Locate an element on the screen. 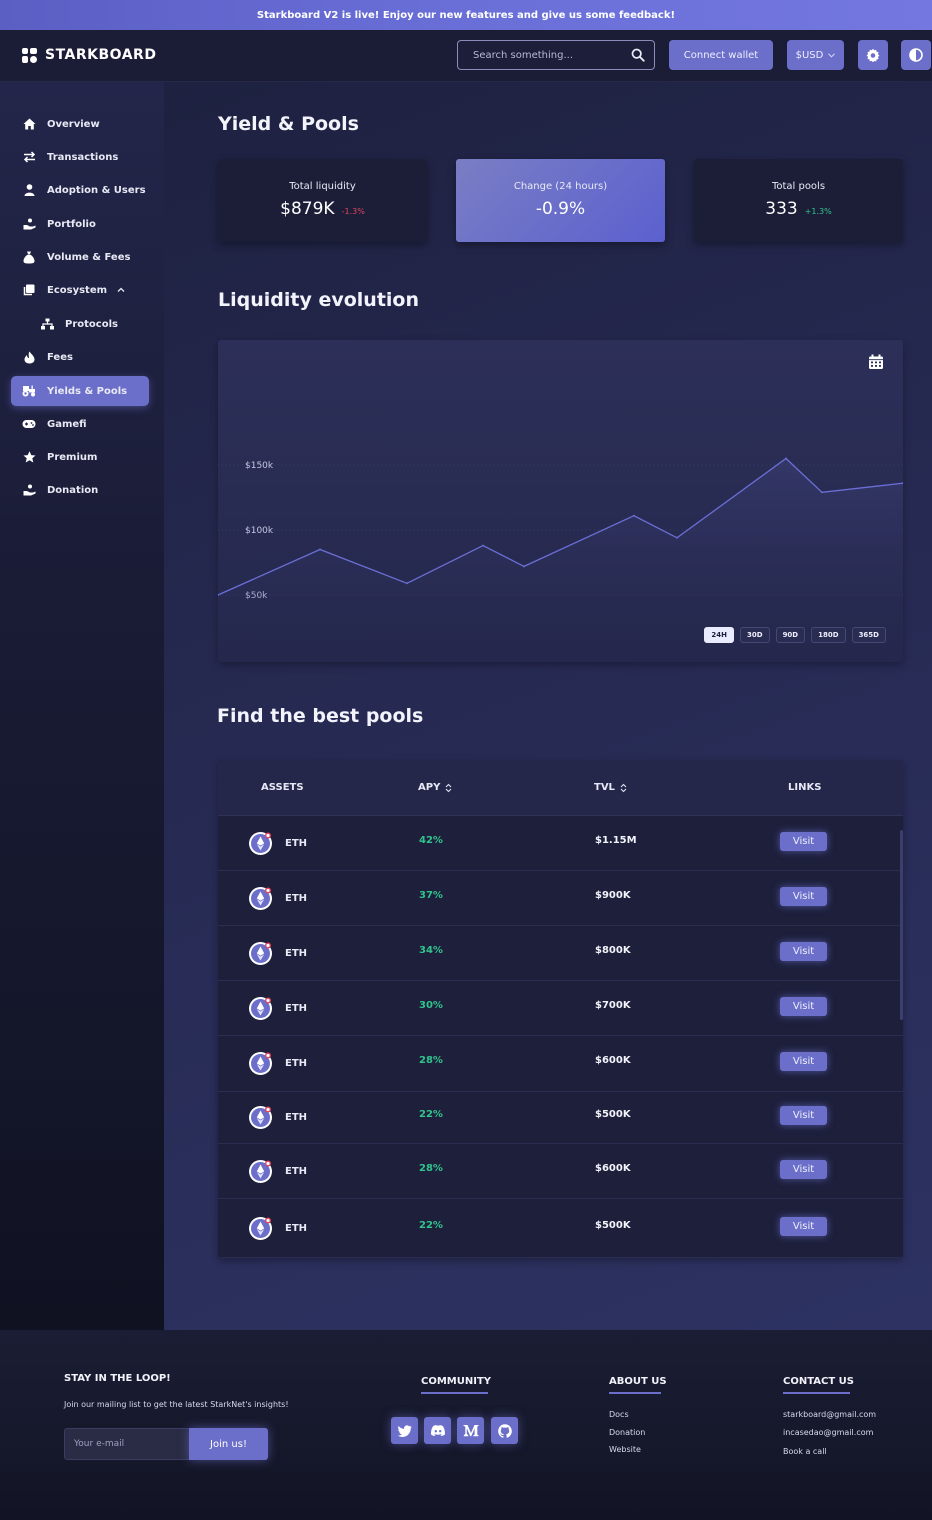 The width and height of the screenshot is (932, 1520). email-box is located at coordinates (127, 1444).